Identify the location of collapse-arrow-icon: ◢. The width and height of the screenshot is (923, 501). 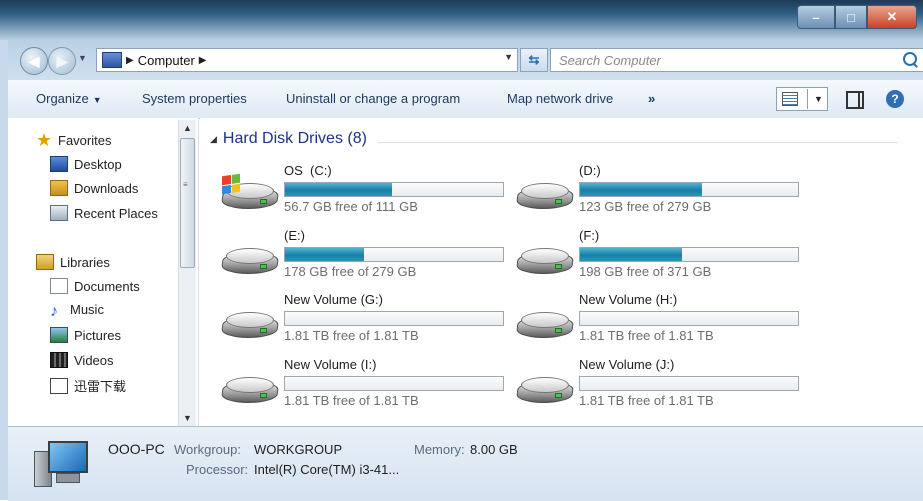
(213, 139).